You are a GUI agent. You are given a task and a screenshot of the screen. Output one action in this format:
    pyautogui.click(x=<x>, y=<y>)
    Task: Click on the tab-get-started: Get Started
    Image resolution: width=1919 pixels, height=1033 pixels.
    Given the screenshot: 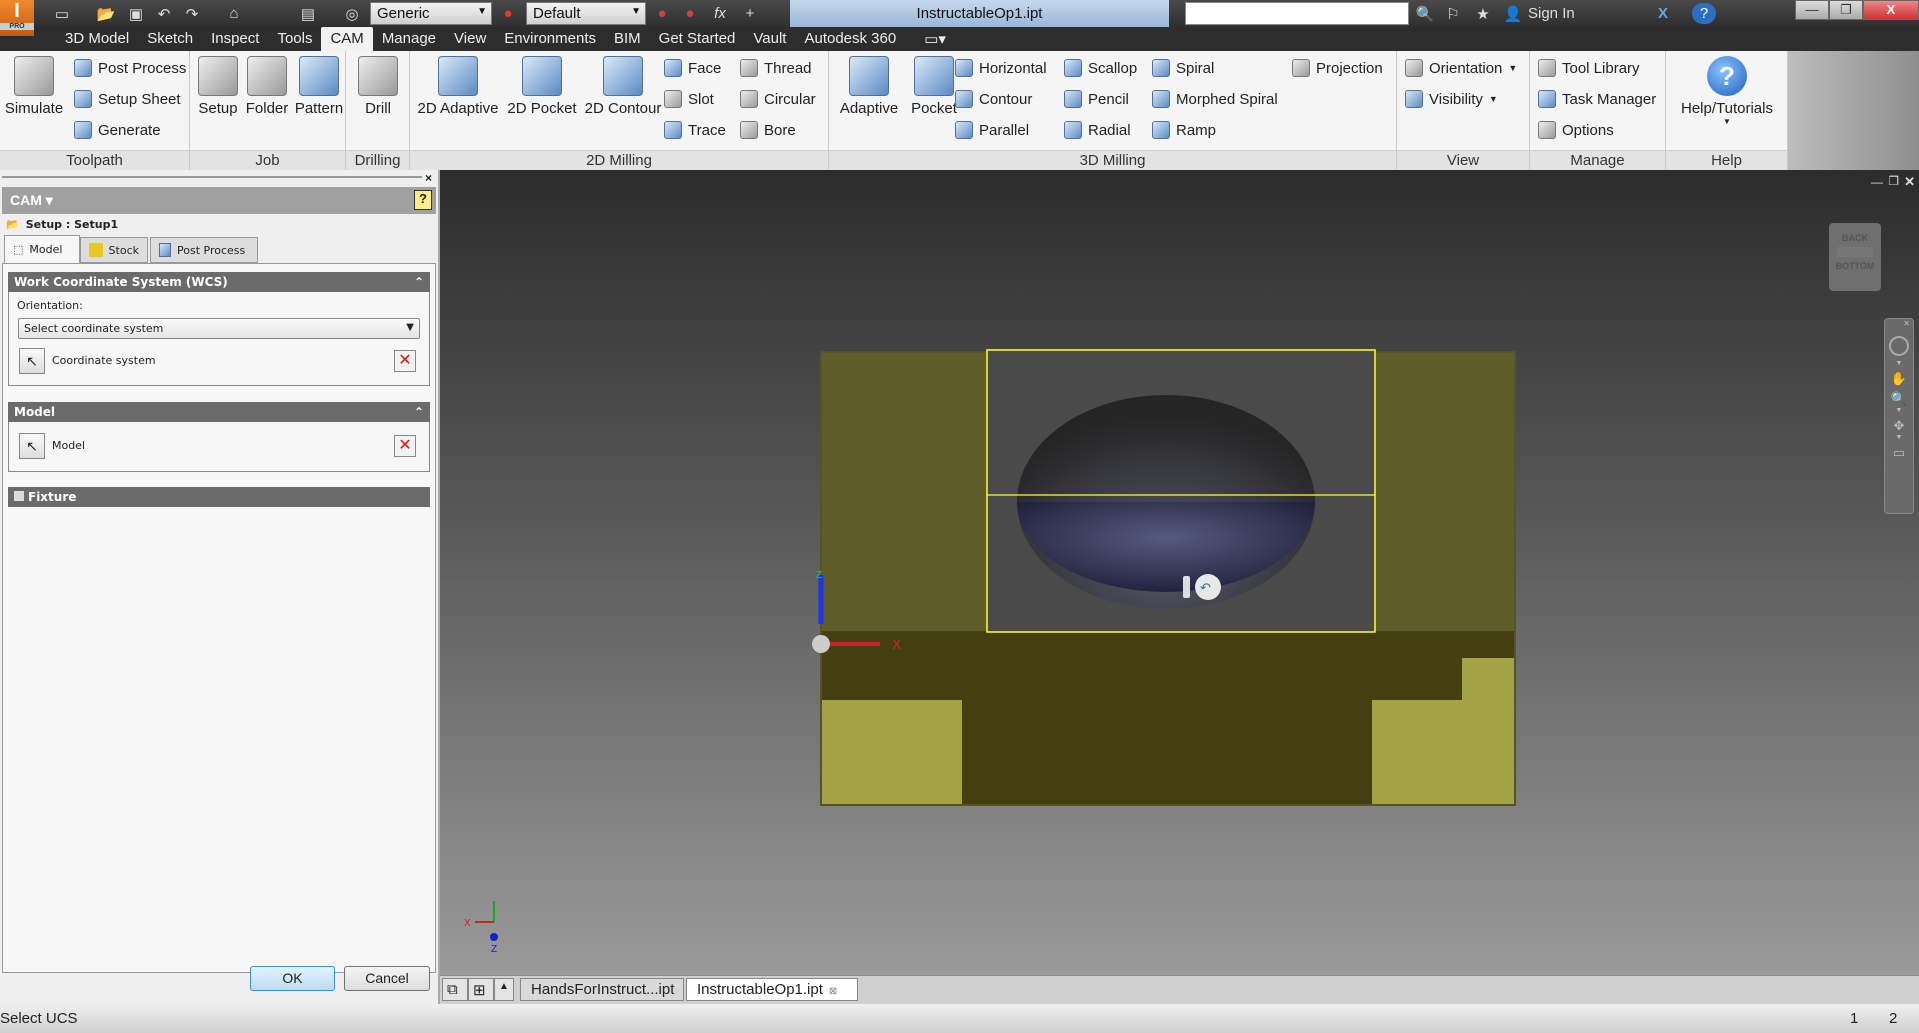 What is the action you would take?
    pyautogui.click(x=697, y=39)
    